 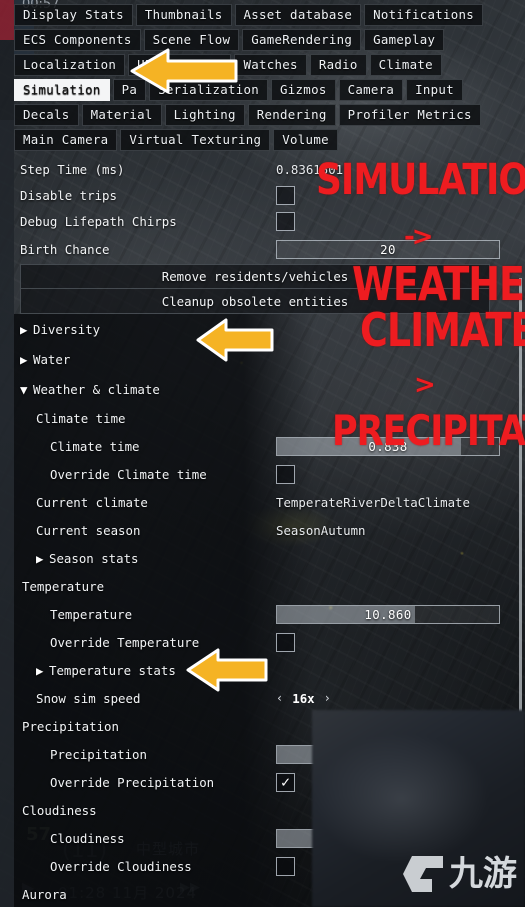 What do you see at coordinates (191, 40) in the screenshot?
I see `tab-scene-flow: Scene Flow` at bounding box center [191, 40].